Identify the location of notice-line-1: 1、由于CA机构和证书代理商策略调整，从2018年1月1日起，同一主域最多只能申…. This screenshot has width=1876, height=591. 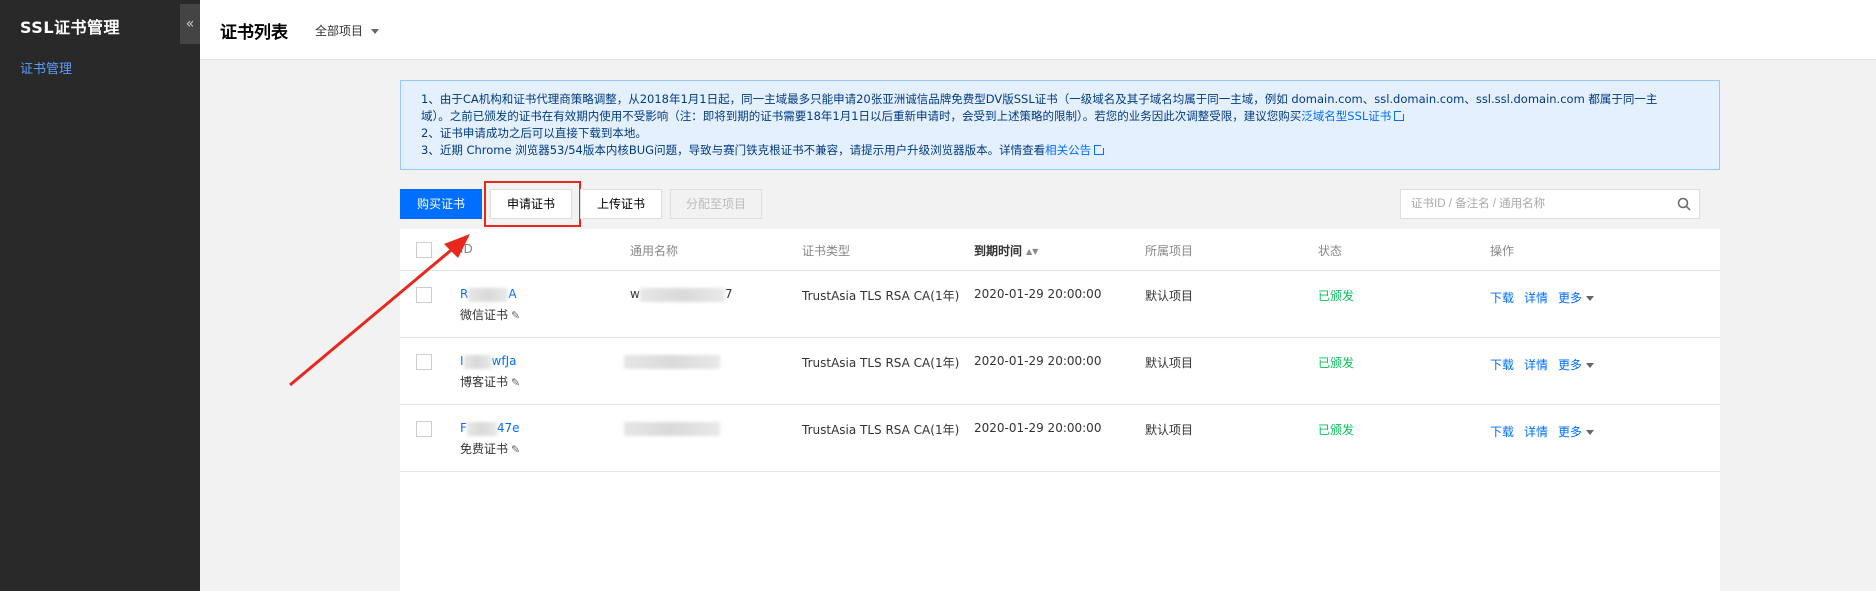
(1039, 99).